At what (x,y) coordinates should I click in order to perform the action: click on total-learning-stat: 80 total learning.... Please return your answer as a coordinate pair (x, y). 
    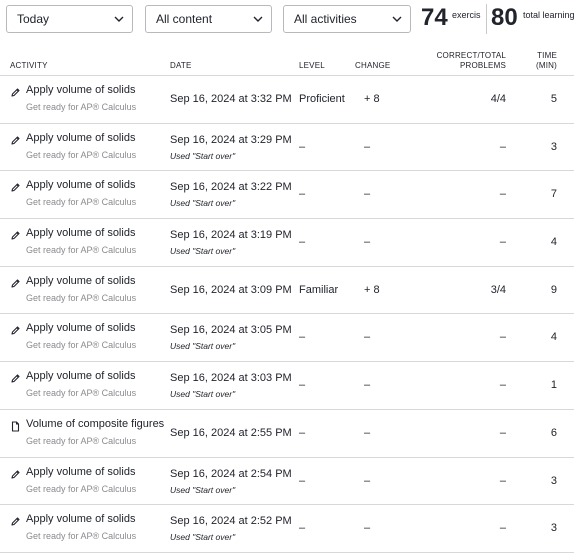
    Looking at the image, I should click on (532, 19).